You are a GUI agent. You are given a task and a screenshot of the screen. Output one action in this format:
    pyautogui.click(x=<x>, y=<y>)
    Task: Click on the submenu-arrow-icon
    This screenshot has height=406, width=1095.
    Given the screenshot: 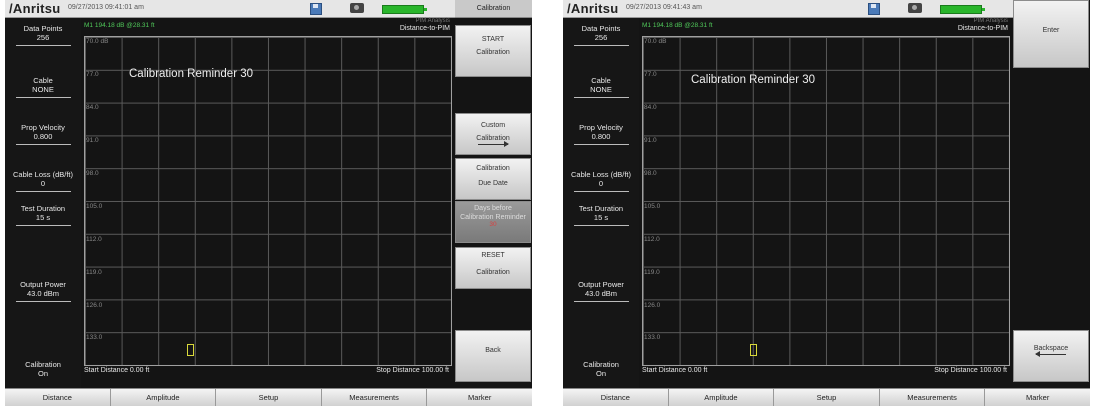 What is the action you would take?
    pyautogui.click(x=493, y=144)
    